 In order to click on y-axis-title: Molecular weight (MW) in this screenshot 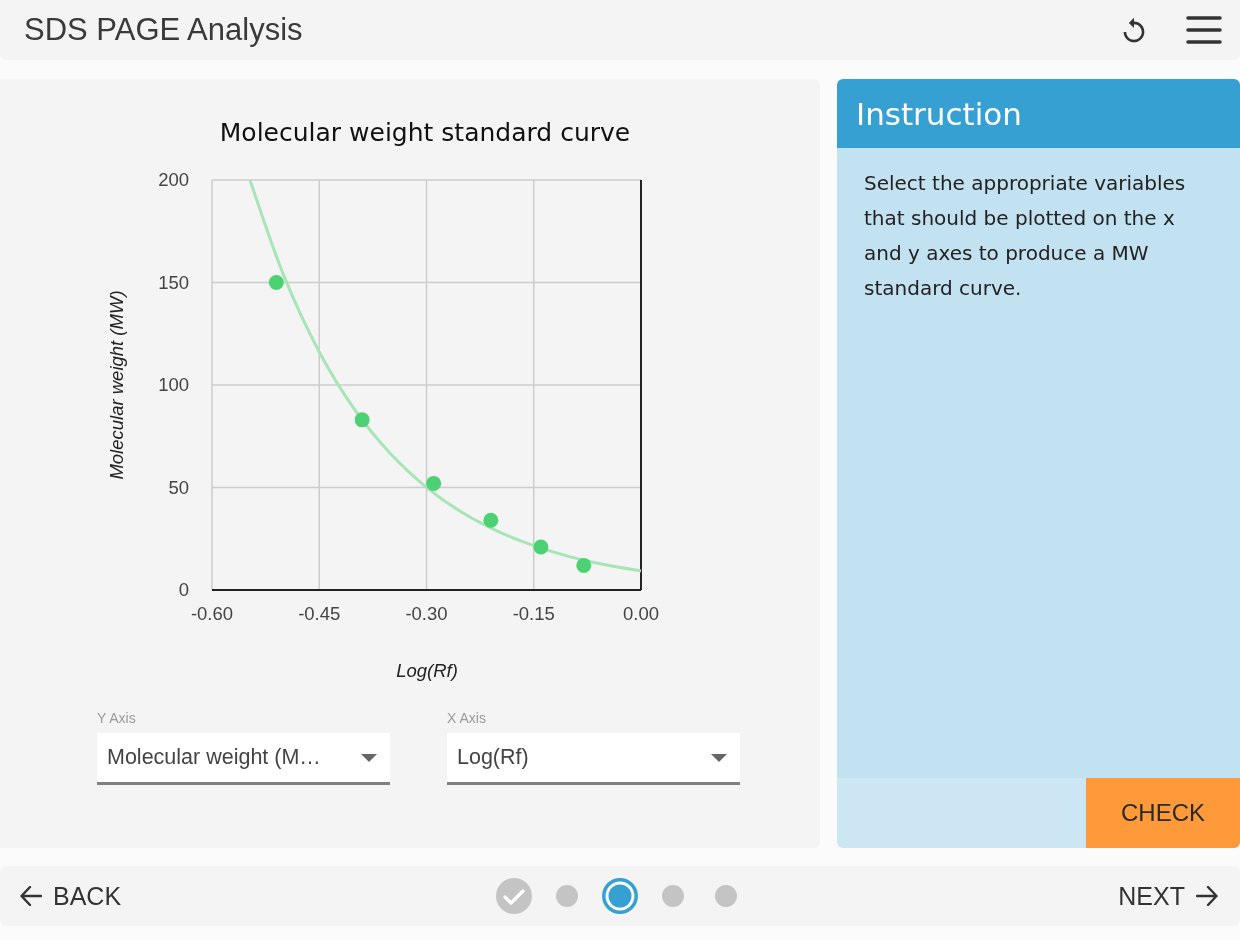, I will do `click(116, 385)`.